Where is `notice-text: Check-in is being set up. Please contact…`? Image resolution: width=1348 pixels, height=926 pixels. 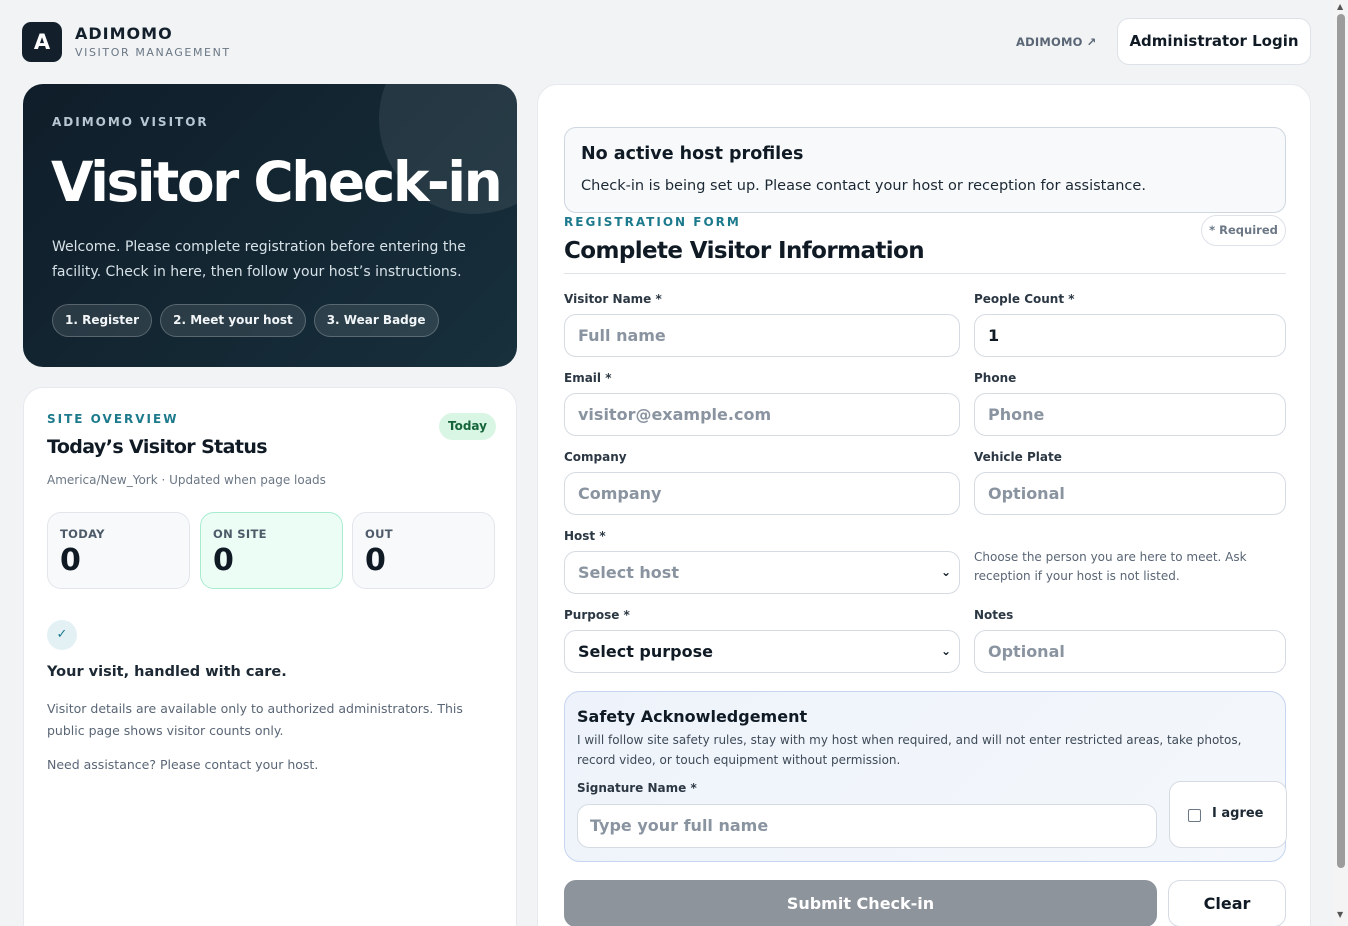 notice-text: Check-in is being set up. Please contact… is located at coordinates (863, 186).